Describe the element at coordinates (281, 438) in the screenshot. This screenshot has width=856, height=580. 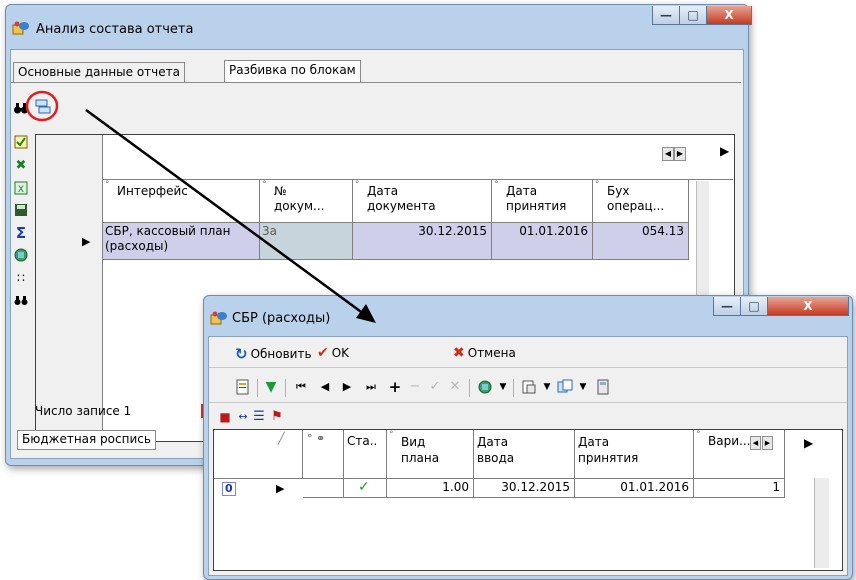
I see `grid-corner-mark: ╱` at that location.